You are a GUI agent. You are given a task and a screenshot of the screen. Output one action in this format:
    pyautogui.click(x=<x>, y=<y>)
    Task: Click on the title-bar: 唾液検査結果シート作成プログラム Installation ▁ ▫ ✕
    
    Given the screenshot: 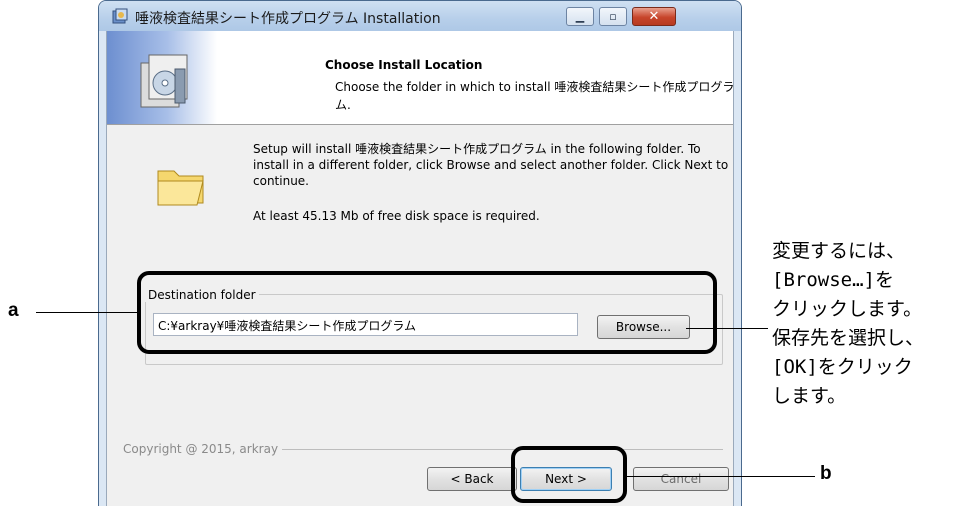 What is the action you would take?
    pyautogui.click(x=420, y=16)
    